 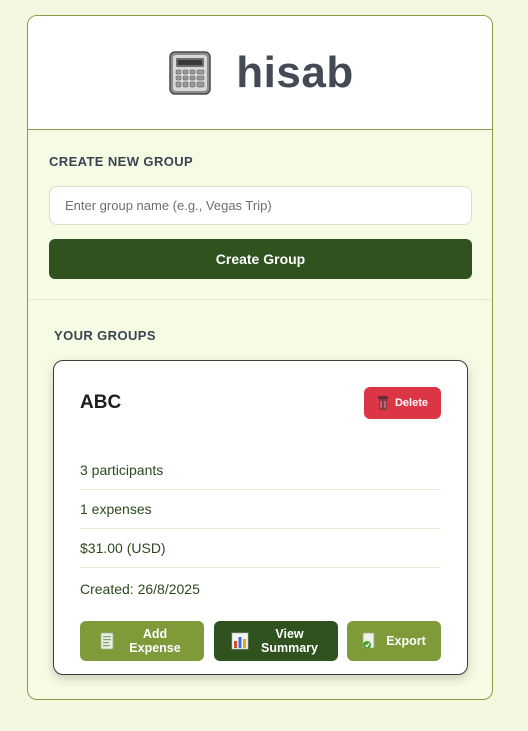 I want to click on app-header: hisab, so click(x=260, y=73).